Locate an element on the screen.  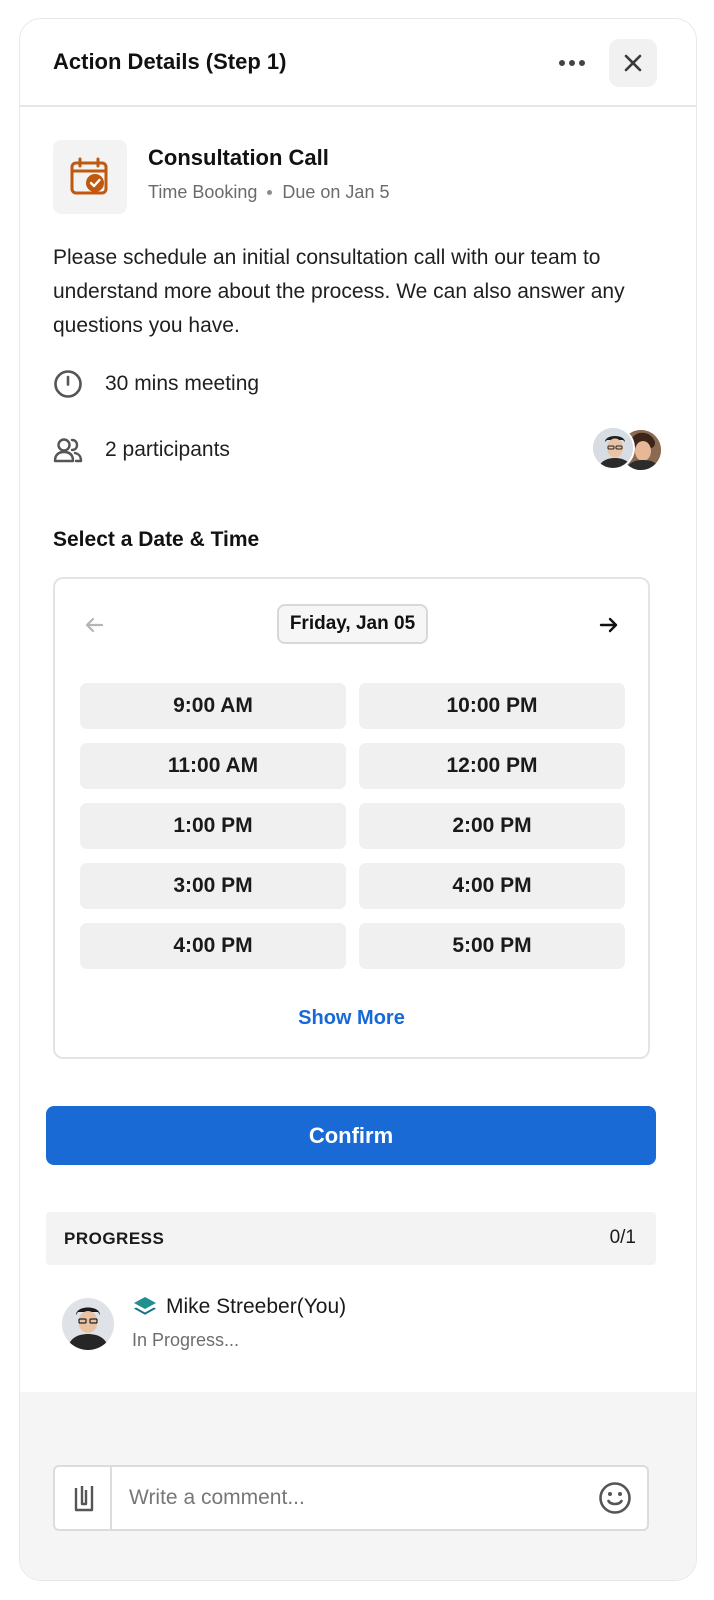
task-due-date: Due on Jan 5 is located at coordinates (336, 192).